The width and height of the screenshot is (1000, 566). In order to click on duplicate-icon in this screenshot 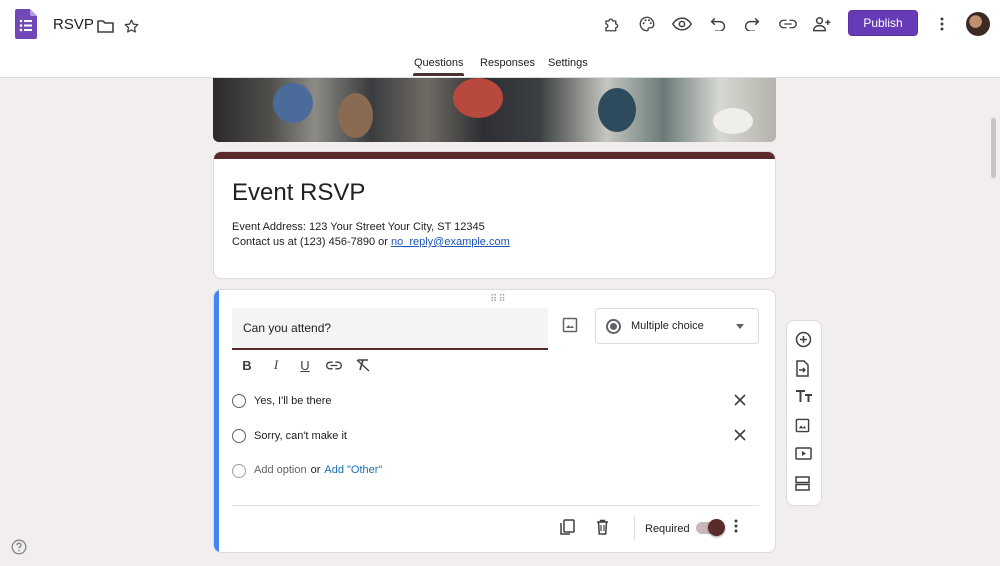, I will do `click(569, 528)`.